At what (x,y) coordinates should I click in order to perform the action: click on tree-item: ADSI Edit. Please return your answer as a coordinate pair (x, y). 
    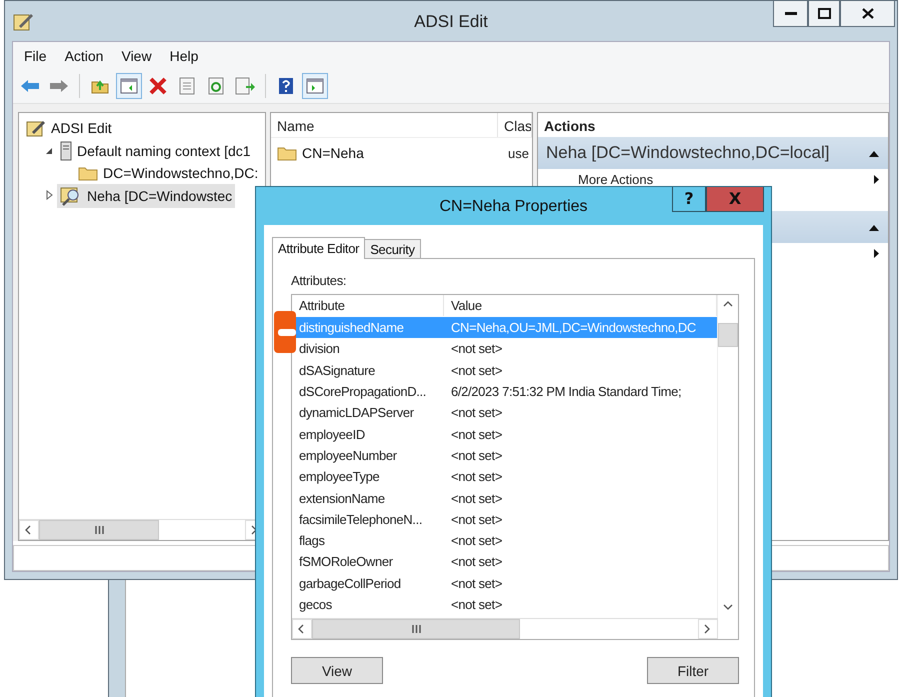
    Looking at the image, I should click on (69, 128).